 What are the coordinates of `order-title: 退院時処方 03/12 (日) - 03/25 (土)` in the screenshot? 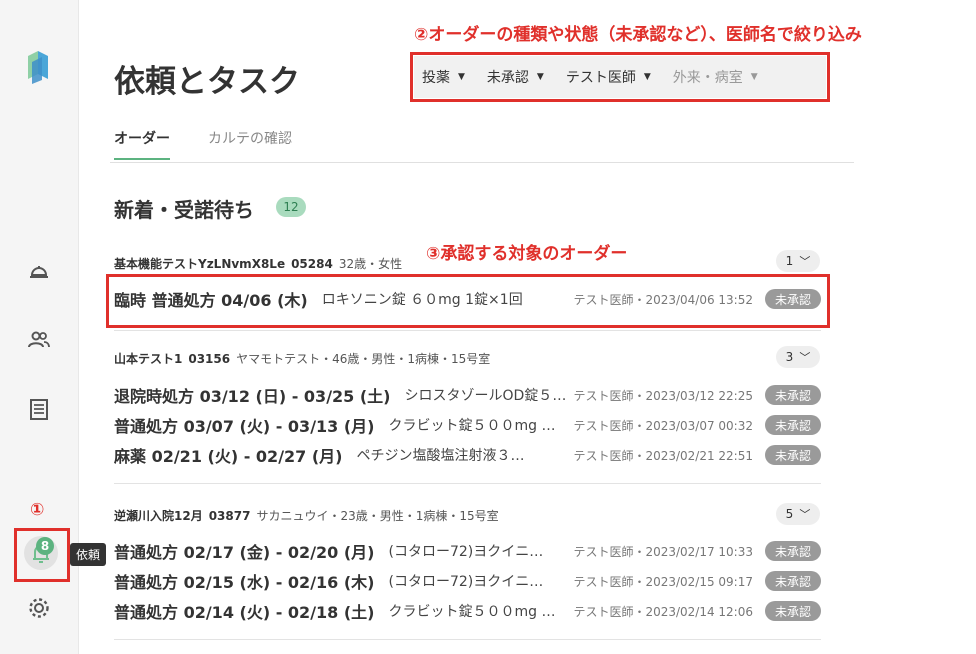 It's located at (252, 396).